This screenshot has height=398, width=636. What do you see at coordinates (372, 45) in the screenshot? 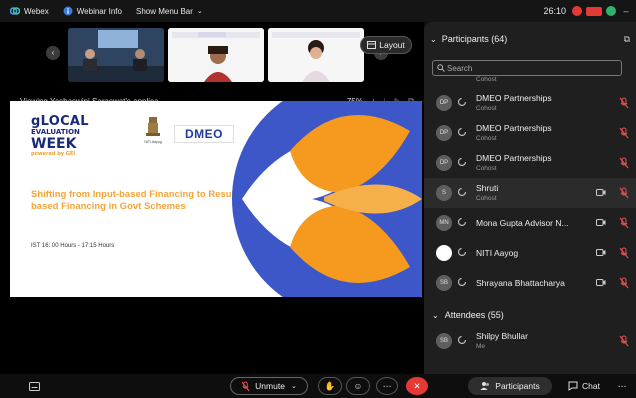
I see `layout-icon` at bounding box center [372, 45].